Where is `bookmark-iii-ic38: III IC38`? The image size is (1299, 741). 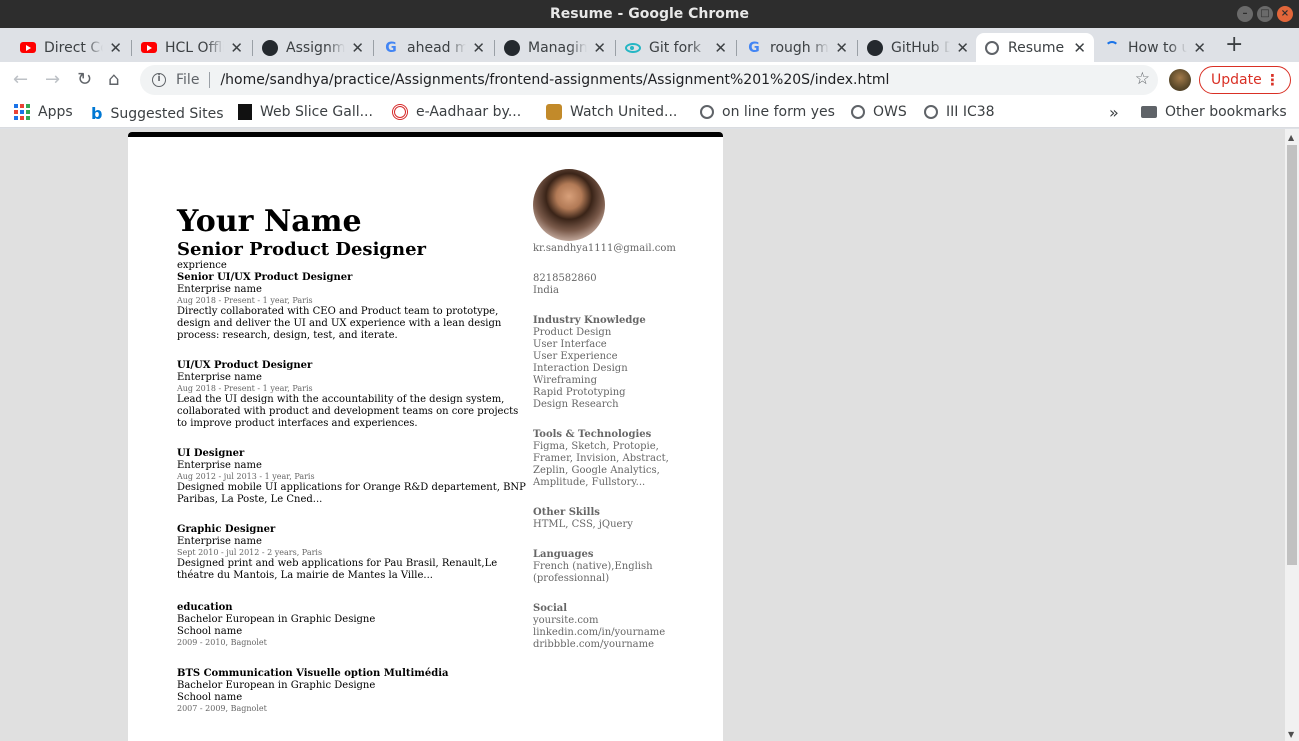 bookmark-iii-ic38: III IC38 is located at coordinates (959, 112).